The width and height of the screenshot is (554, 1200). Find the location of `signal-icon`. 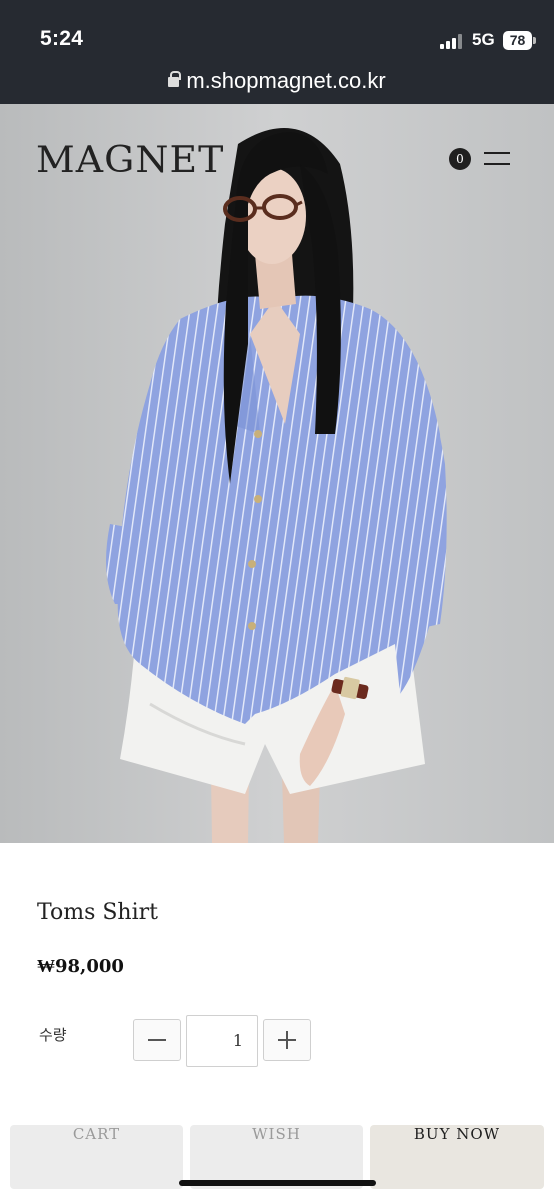

signal-icon is located at coordinates (452, 41).